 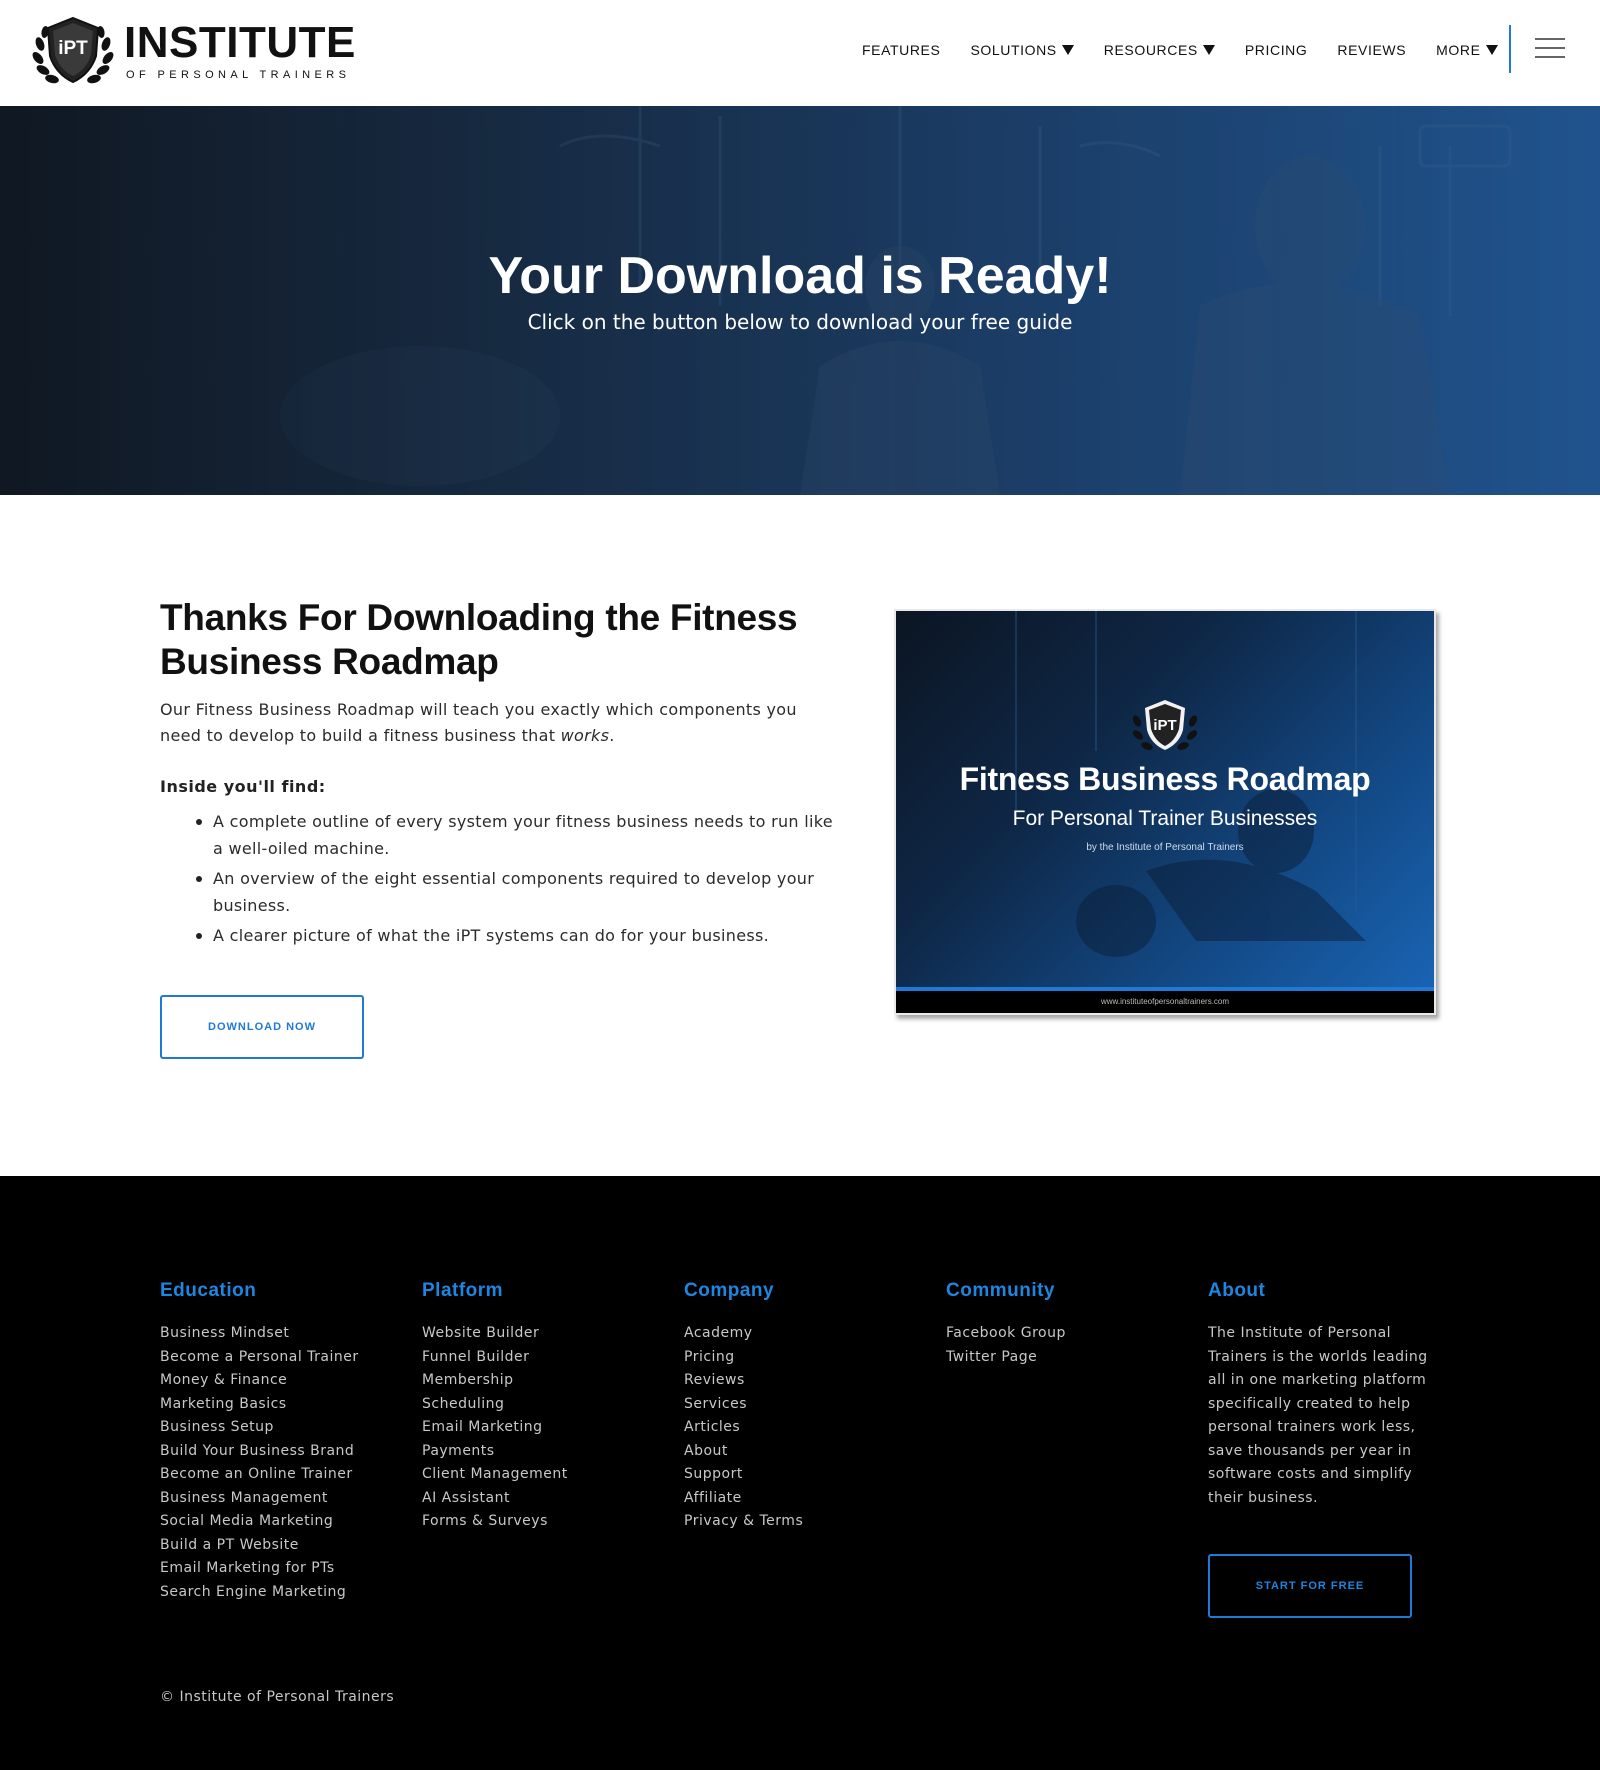 What do you see at coordinates (1165, 1002) in the screenshot?
I see `cover-url: www.instituteofpersonaltrainers.com` at bounding box center [1165, 1002].